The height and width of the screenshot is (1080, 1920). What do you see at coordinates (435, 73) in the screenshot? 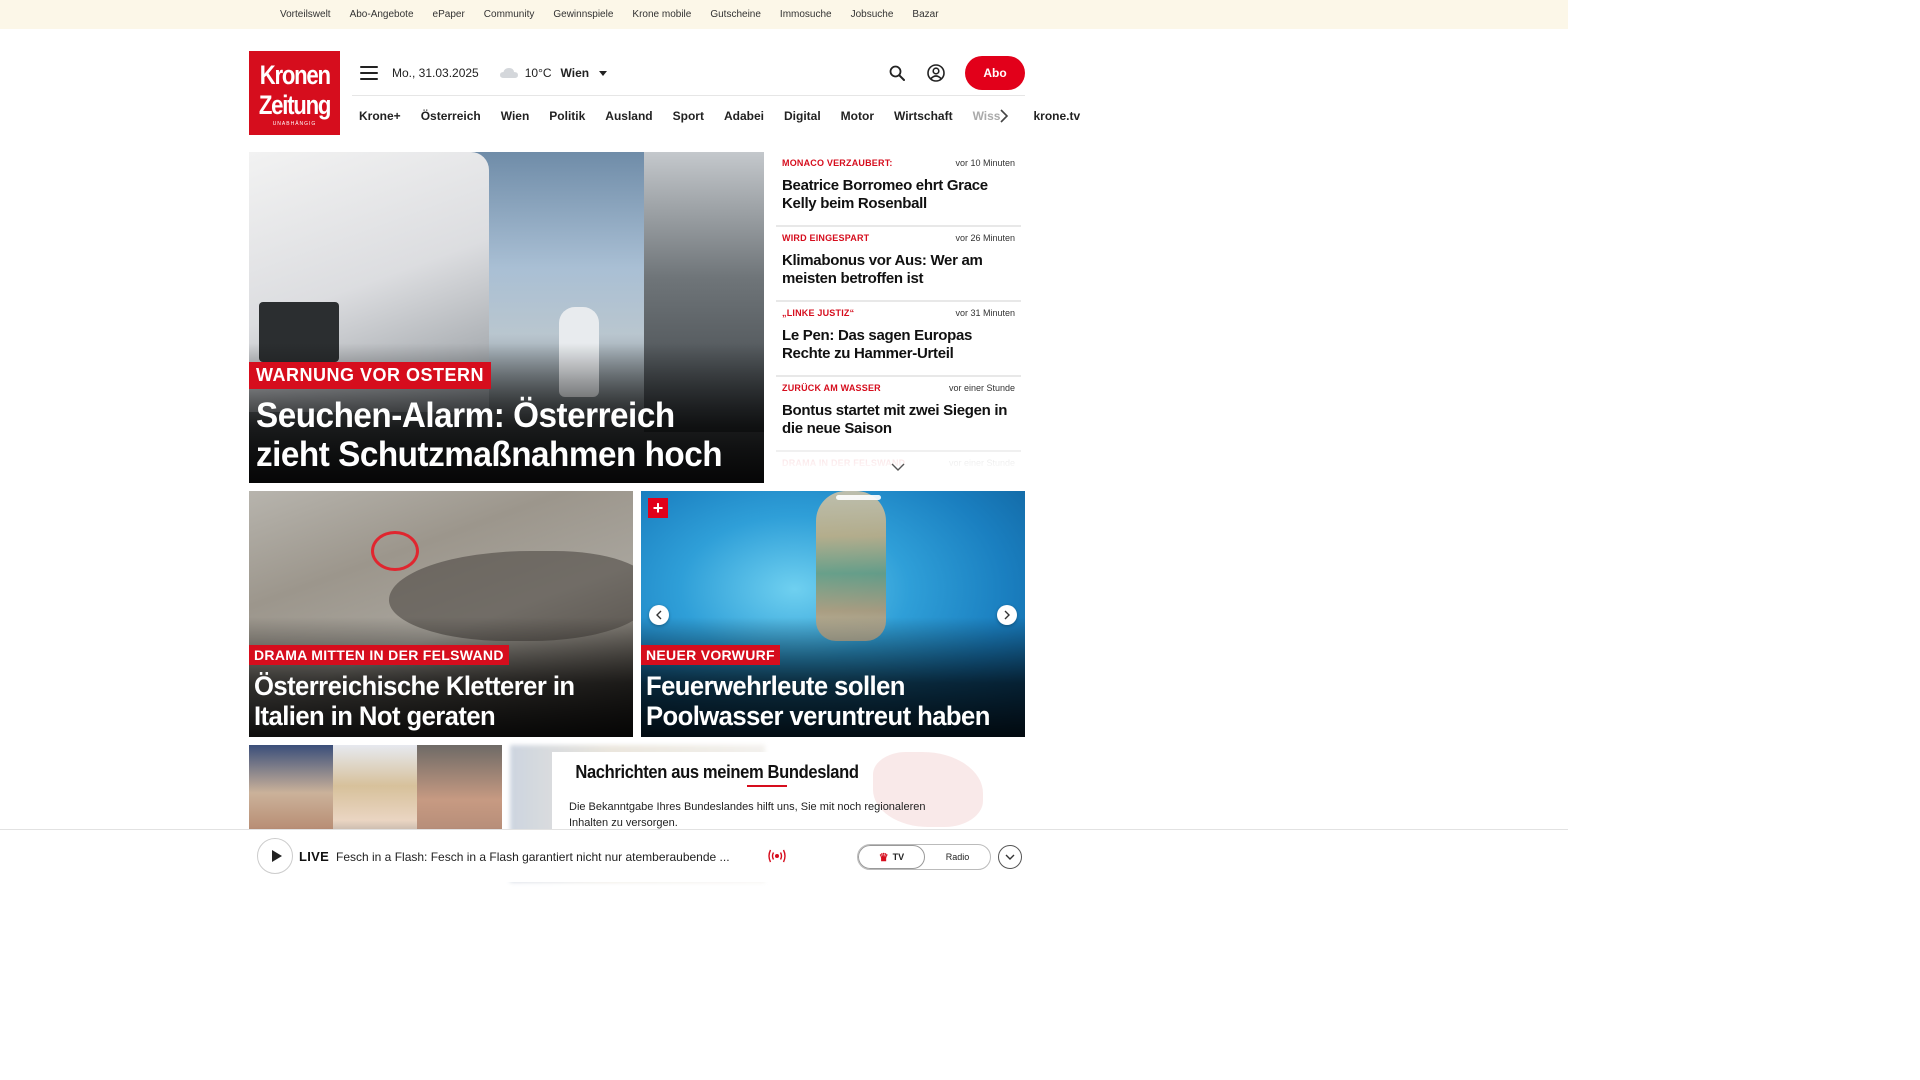
I see `current-date: Mo., 31.03.2025` at bounding box center [435, 73].